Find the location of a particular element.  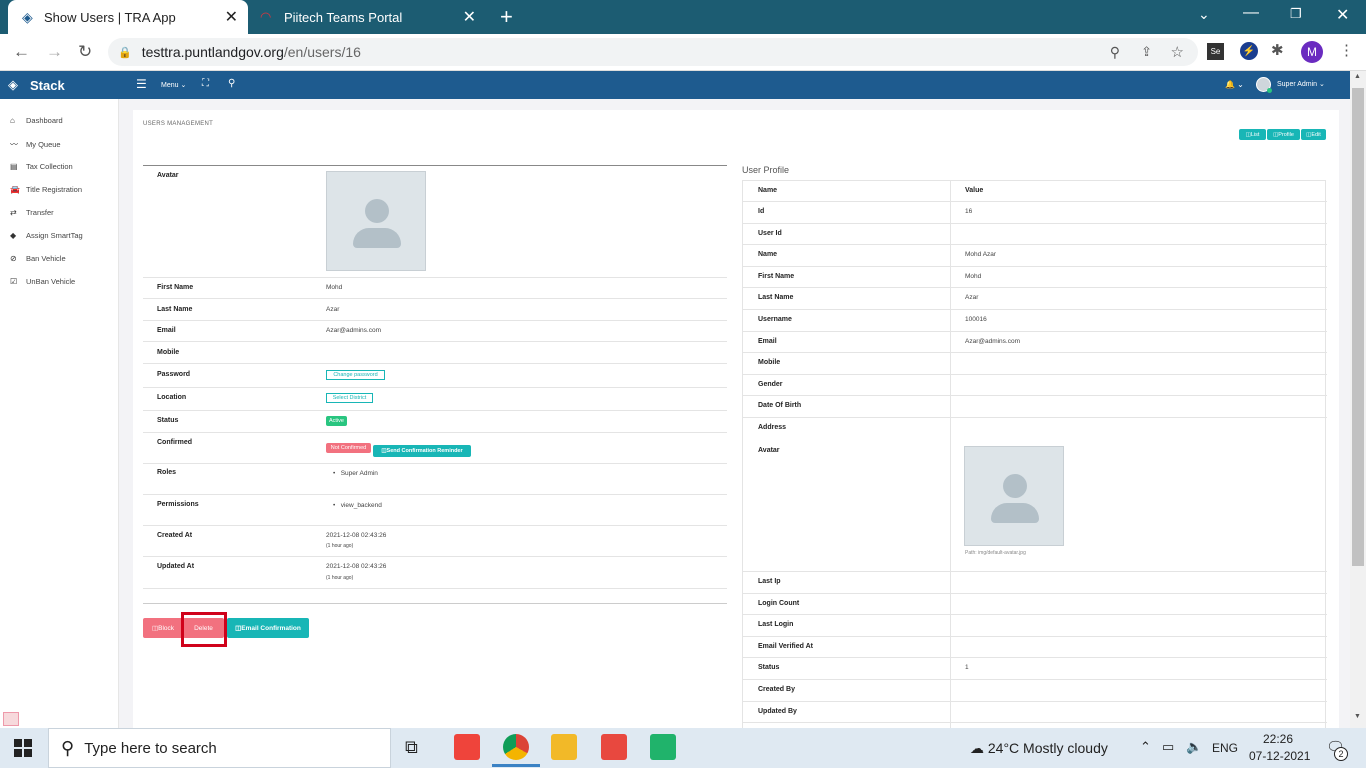

restore-icon: ❐ is located at coordinates (1296, 14).